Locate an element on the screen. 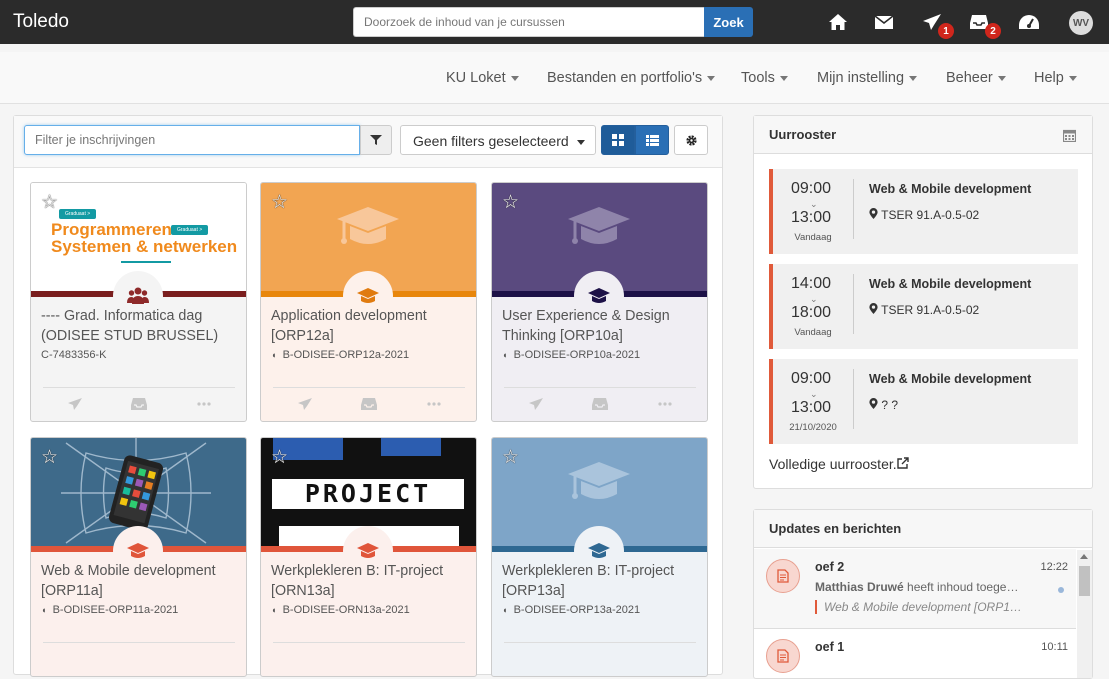  scrollbar-thumb is located at coordinates (1084, 581).